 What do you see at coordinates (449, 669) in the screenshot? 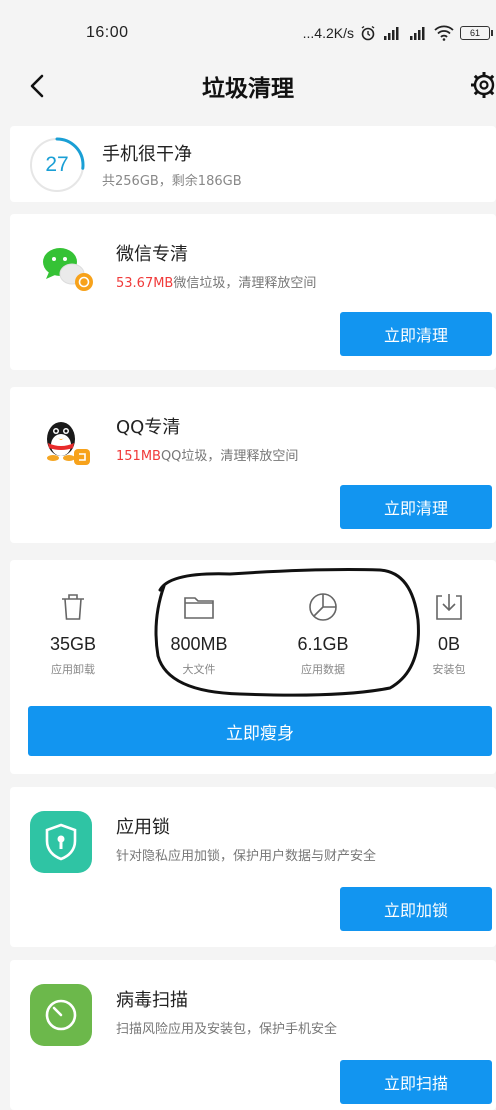
I see `stat-label: 安装包` at bounding box center [449, 669].